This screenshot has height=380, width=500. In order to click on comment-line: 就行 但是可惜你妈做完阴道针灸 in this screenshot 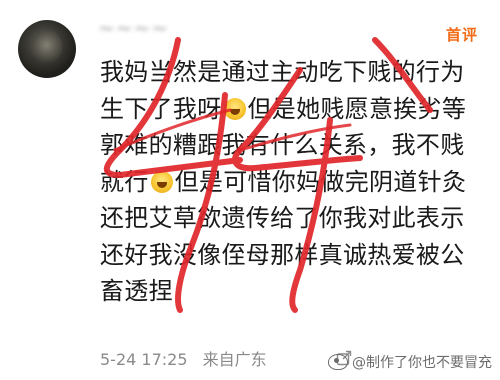, I will do `click(290, 182)`.